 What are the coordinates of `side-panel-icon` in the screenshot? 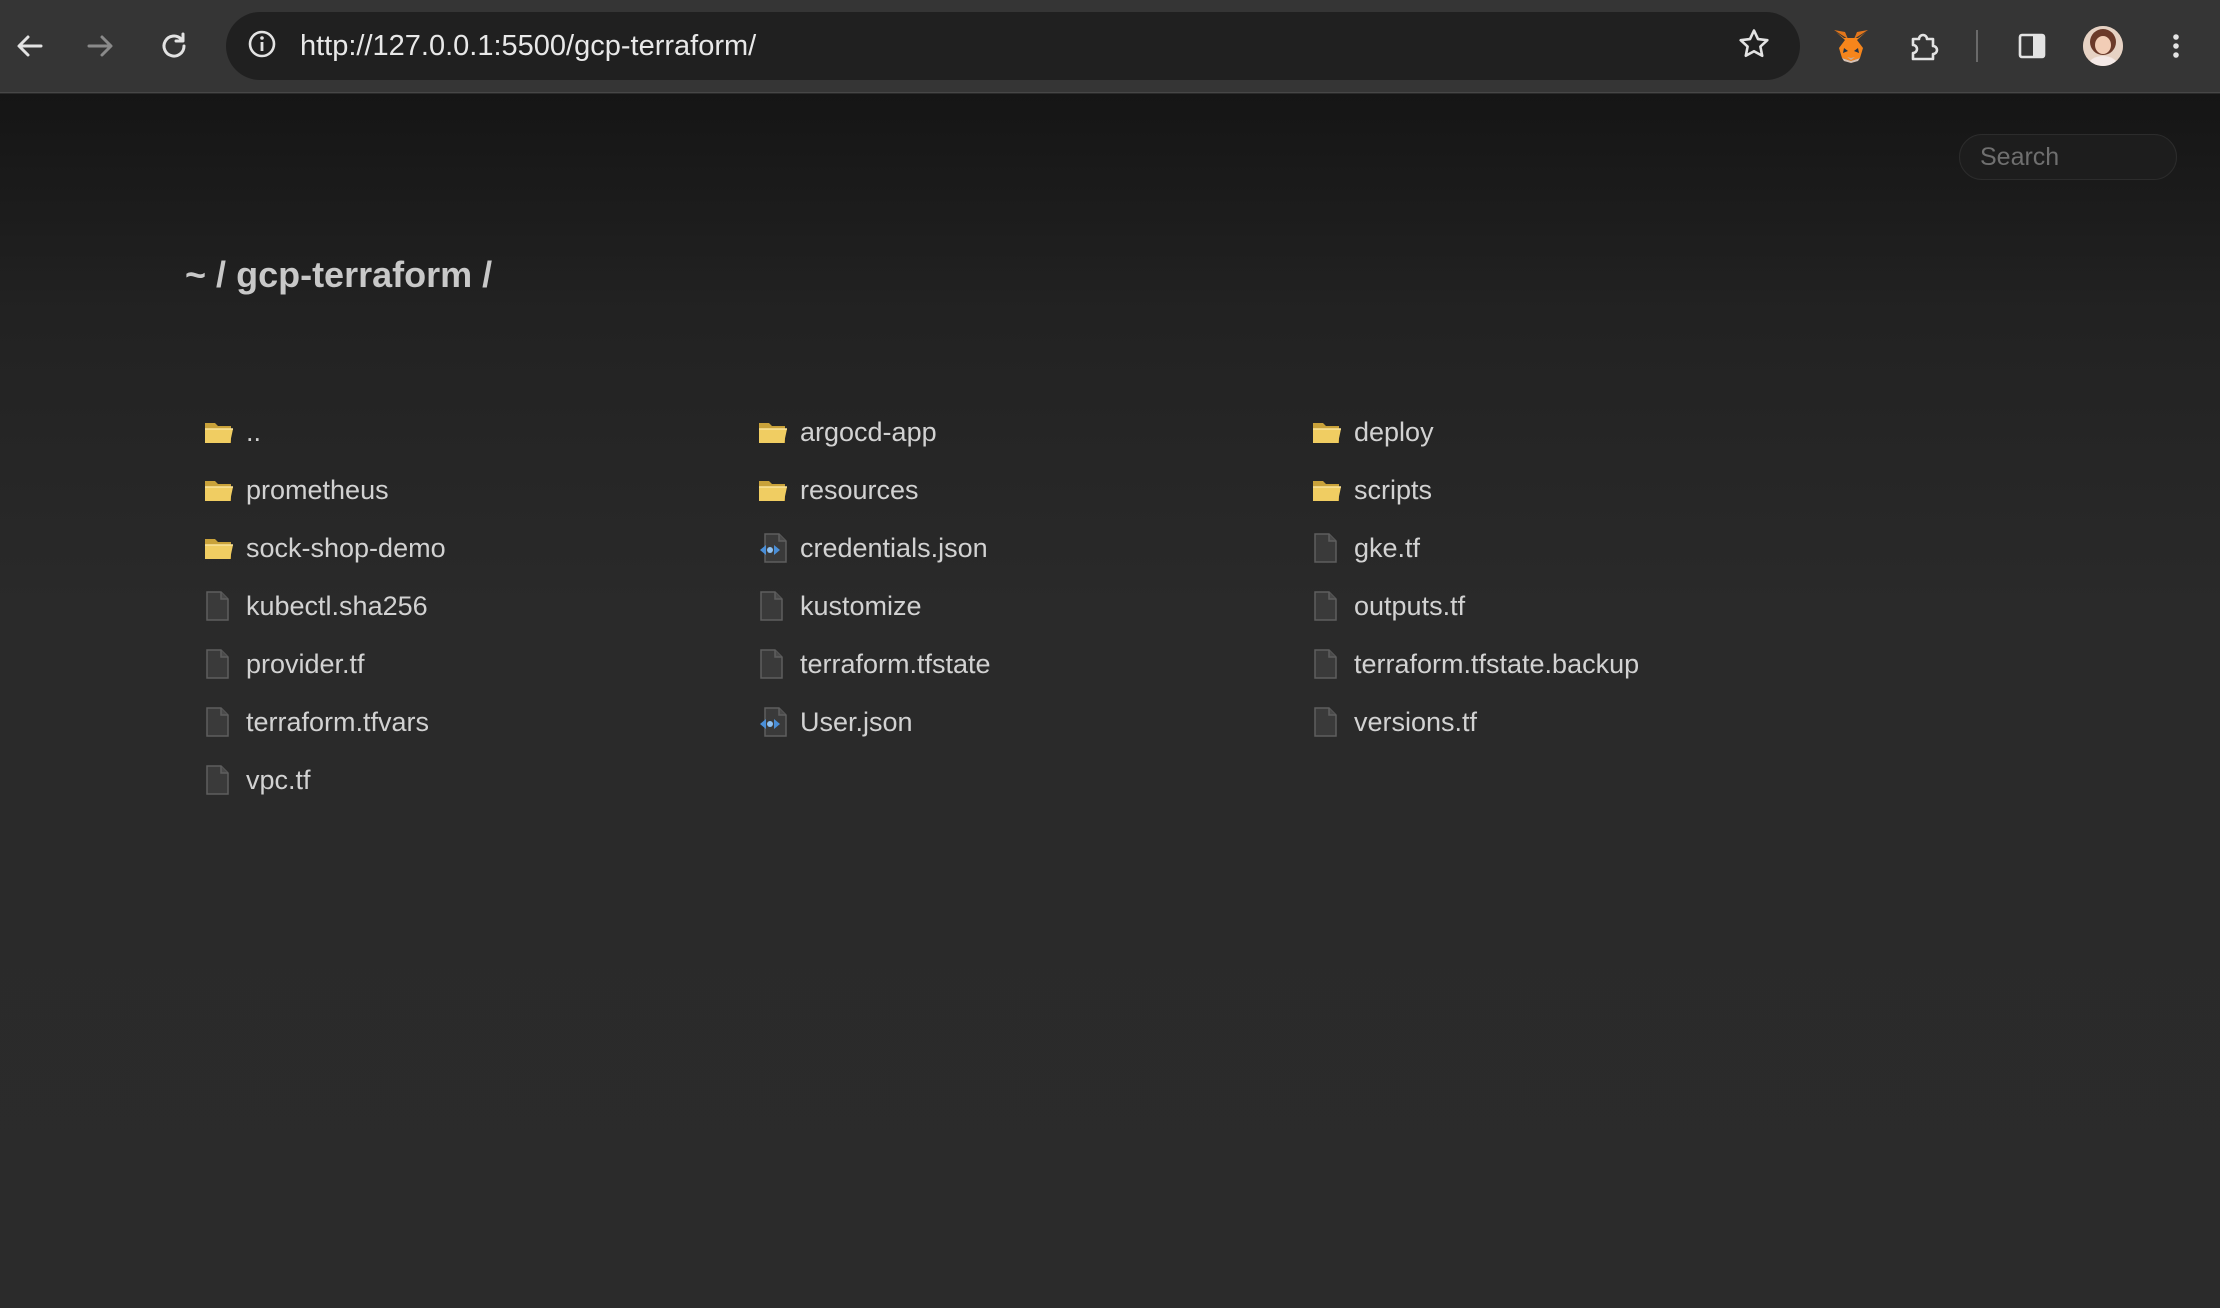 It's located at (2032, 46).